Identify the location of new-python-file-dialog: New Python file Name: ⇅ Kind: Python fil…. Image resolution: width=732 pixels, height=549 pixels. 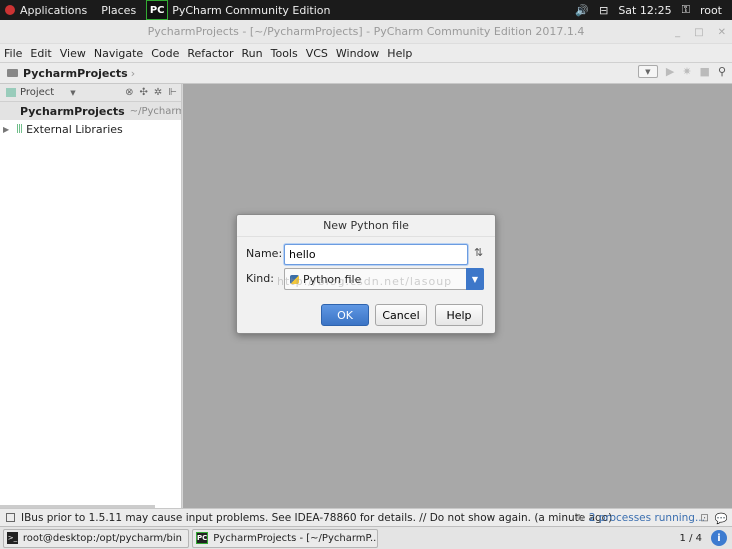
(366, 274).